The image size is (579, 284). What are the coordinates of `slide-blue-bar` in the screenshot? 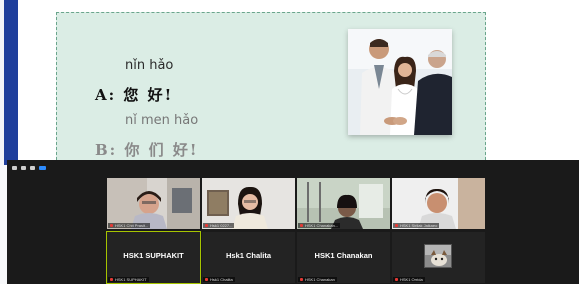 It's located at (11, 82).